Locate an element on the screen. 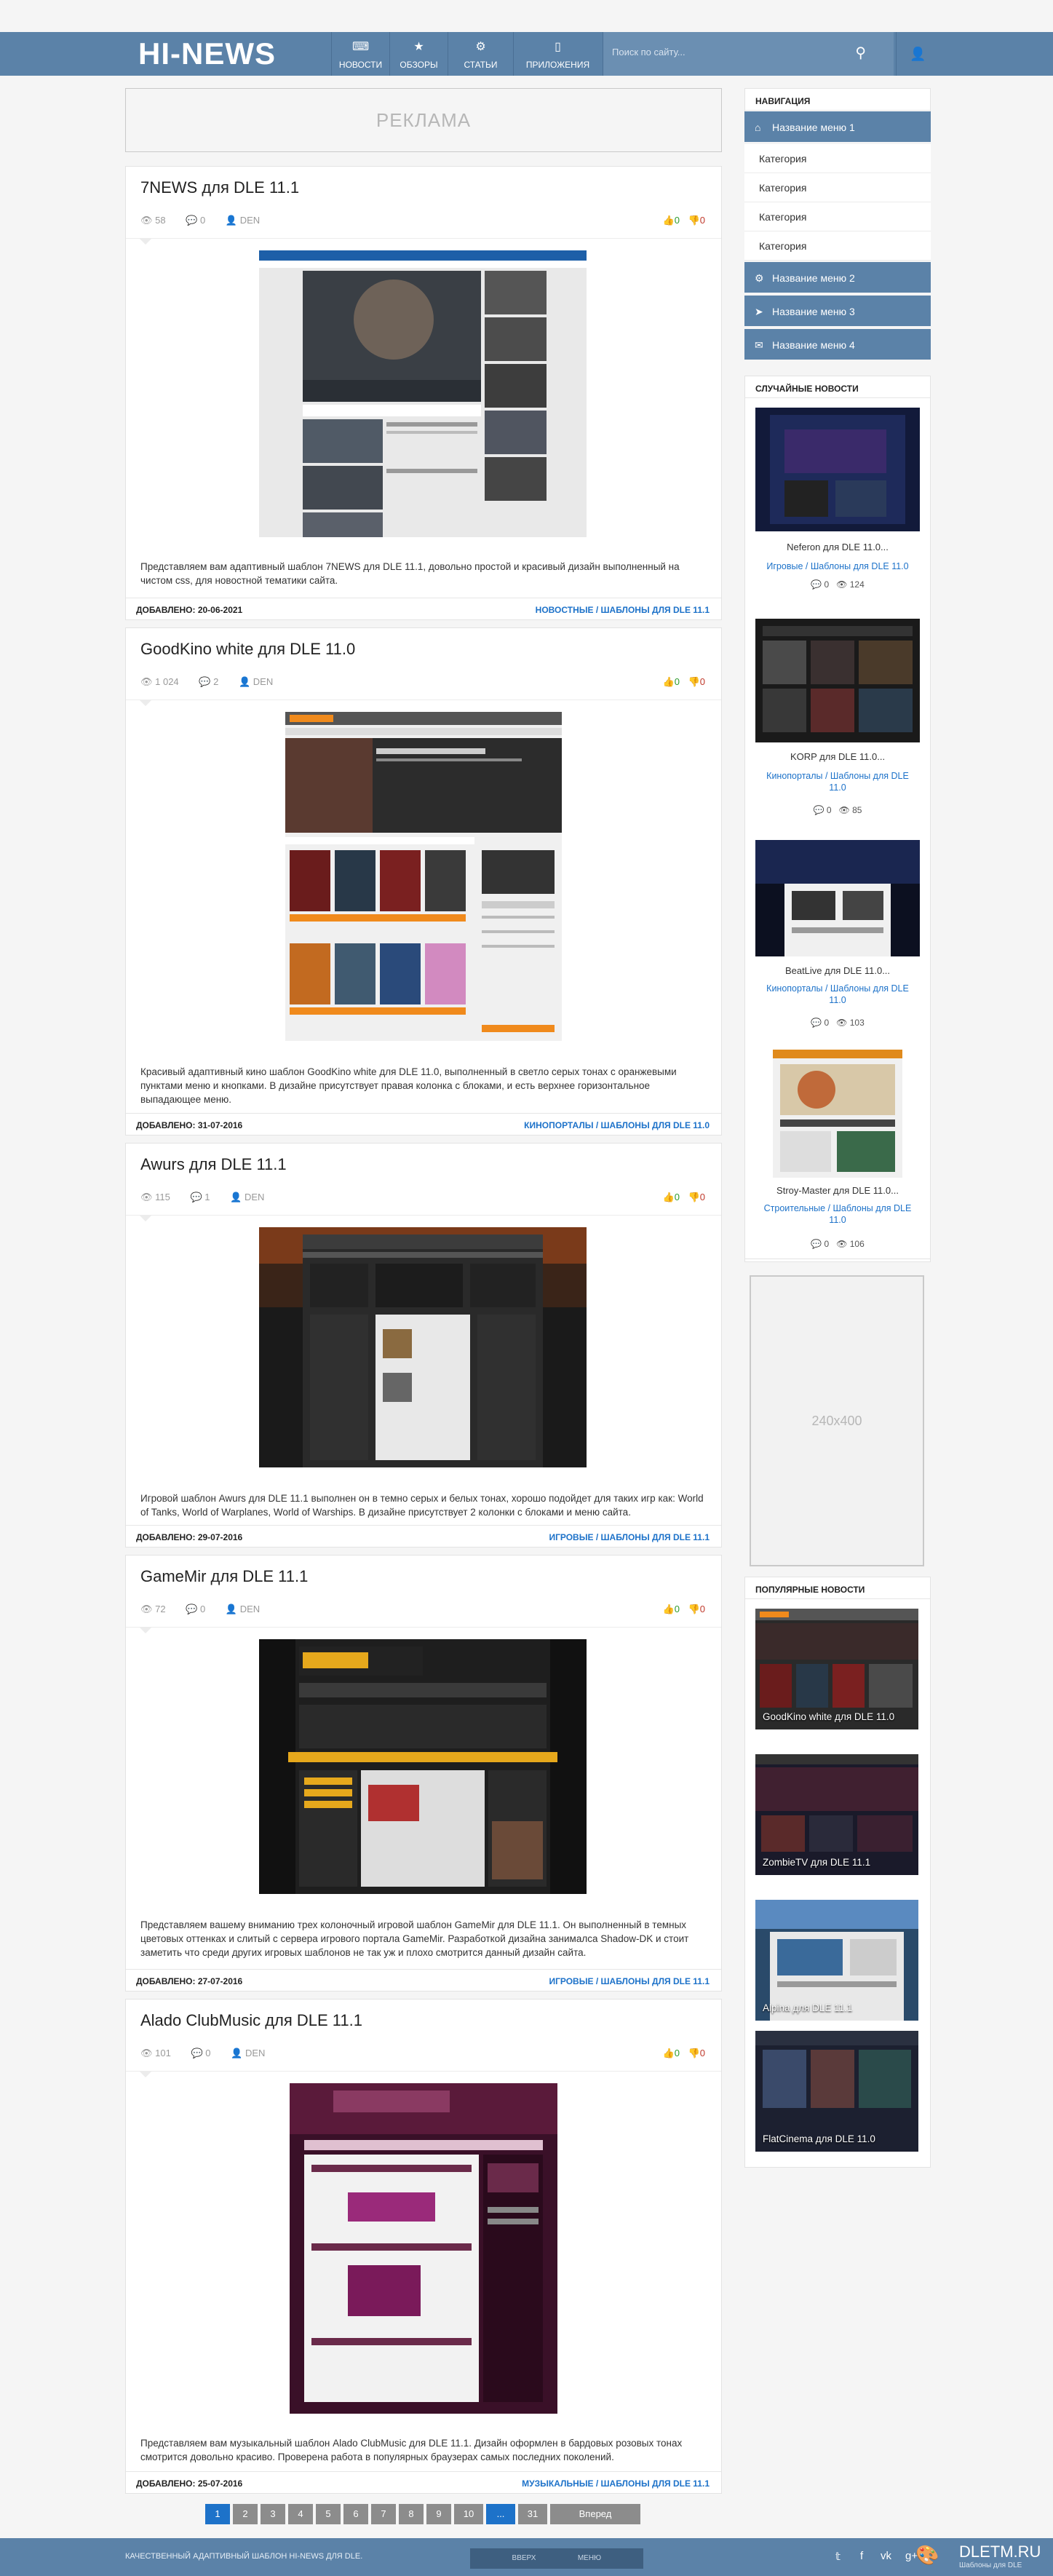 This screenshot has width=1053, height=2576. page-2: 2 is located at coordinates (245, 2514).